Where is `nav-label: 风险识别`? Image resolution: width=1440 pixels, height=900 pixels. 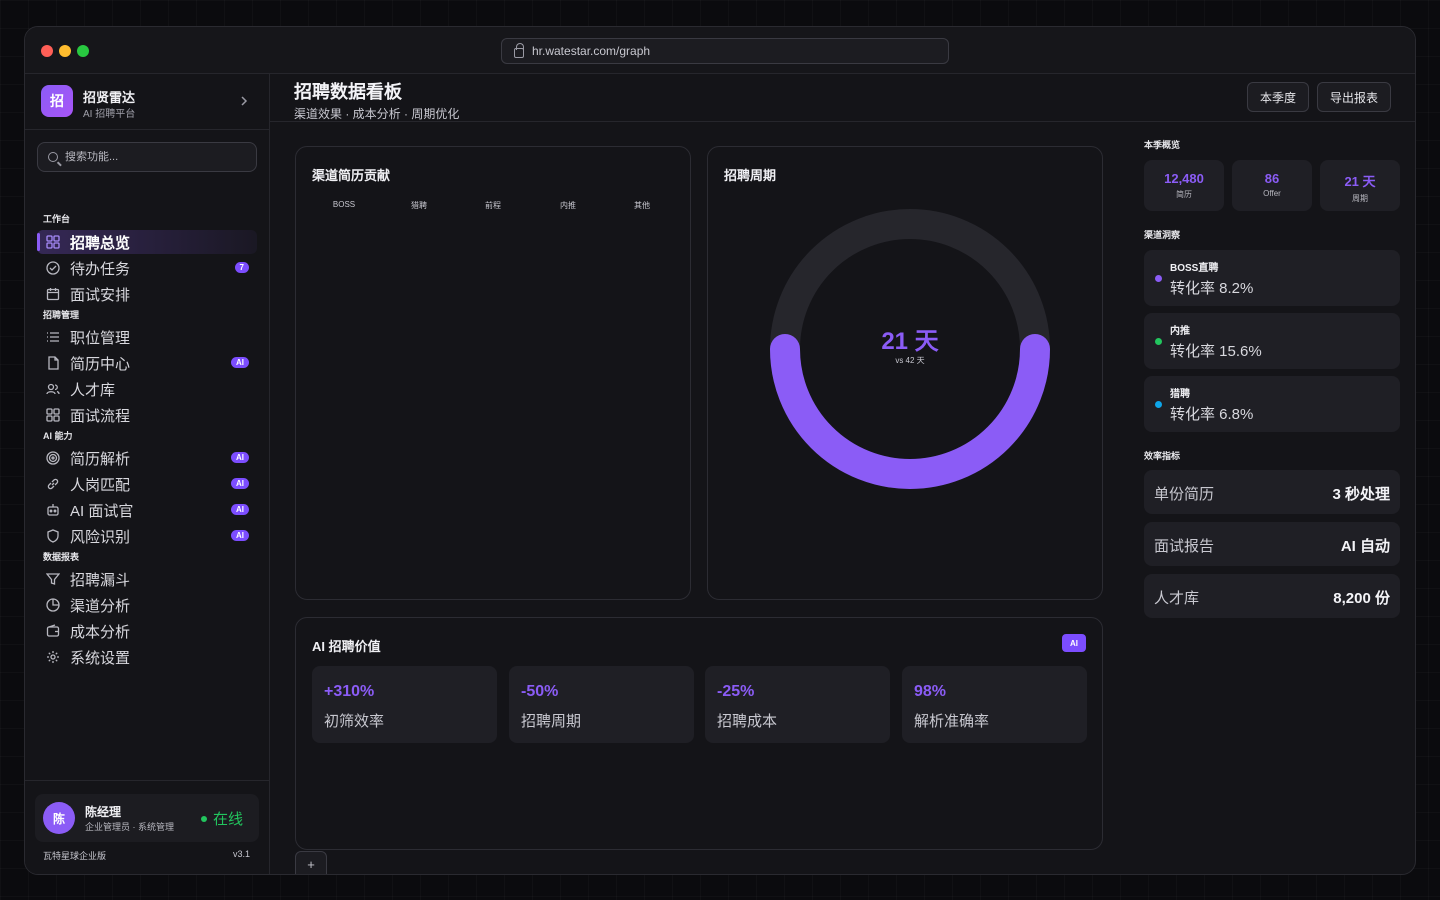 nav-label: 风险识别 is located at coordinates (100, 537).